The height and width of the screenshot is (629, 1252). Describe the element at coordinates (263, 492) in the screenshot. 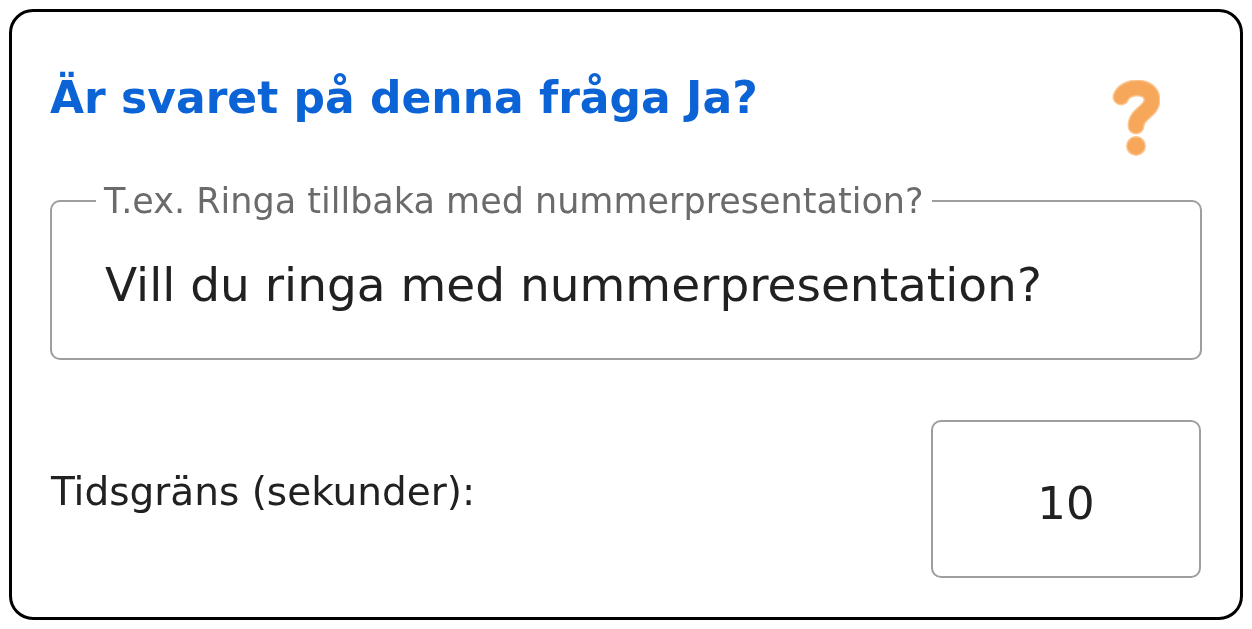

I see `time-limit-label: Tidsgräns (sekunder):` at that location.